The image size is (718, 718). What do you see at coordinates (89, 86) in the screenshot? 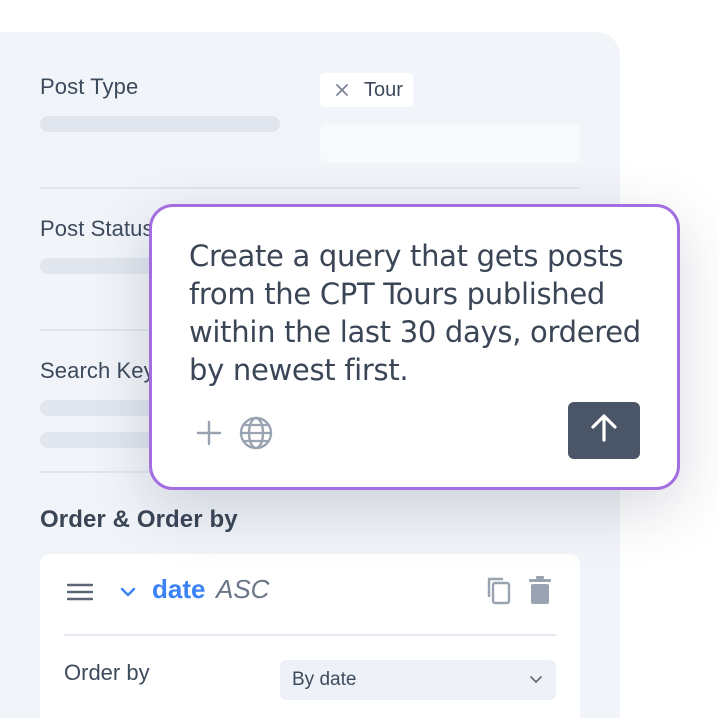
I see `post-type-label: Post Type` at bounding box center [89, 86].